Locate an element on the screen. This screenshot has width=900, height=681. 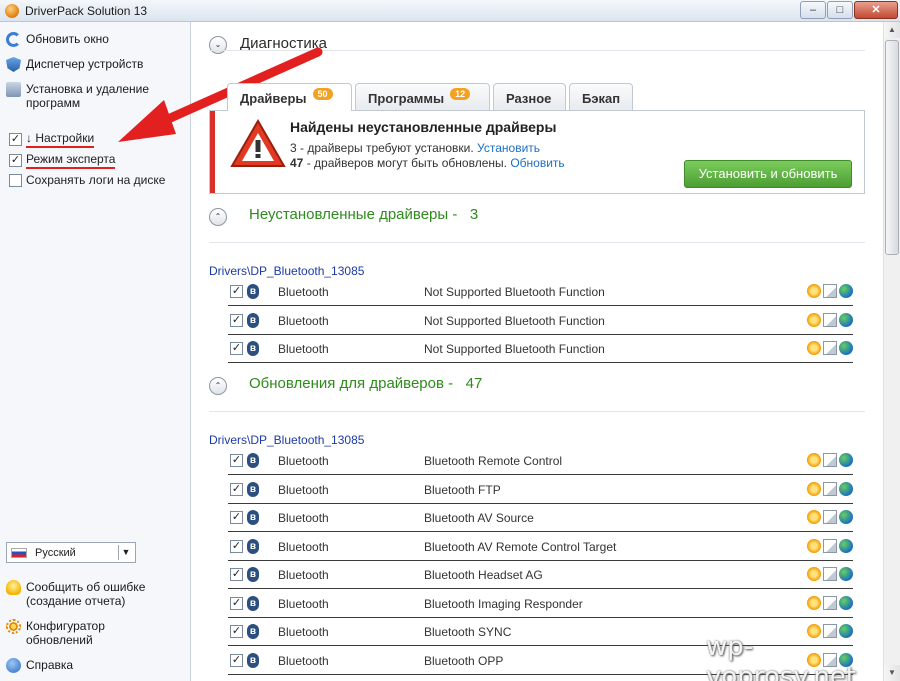
missing-count: 3 is located at coordinates (293, 148).